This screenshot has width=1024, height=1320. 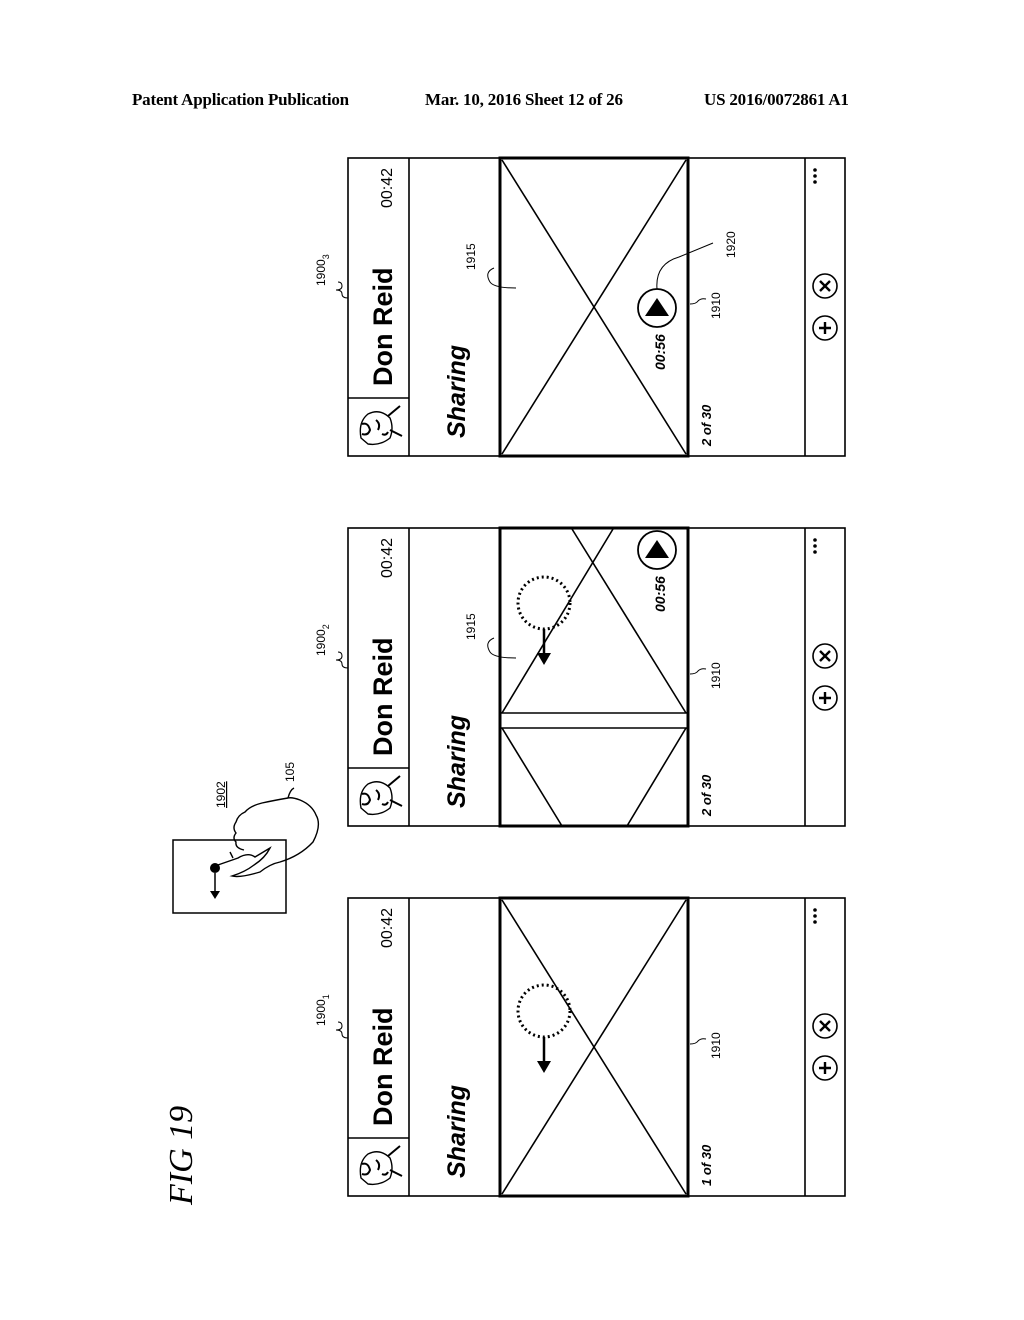 What do you see at coordinates (331, 1016) in the screenshot?
I see `ref-panel: 19001` at bounding box center [331, 1016].